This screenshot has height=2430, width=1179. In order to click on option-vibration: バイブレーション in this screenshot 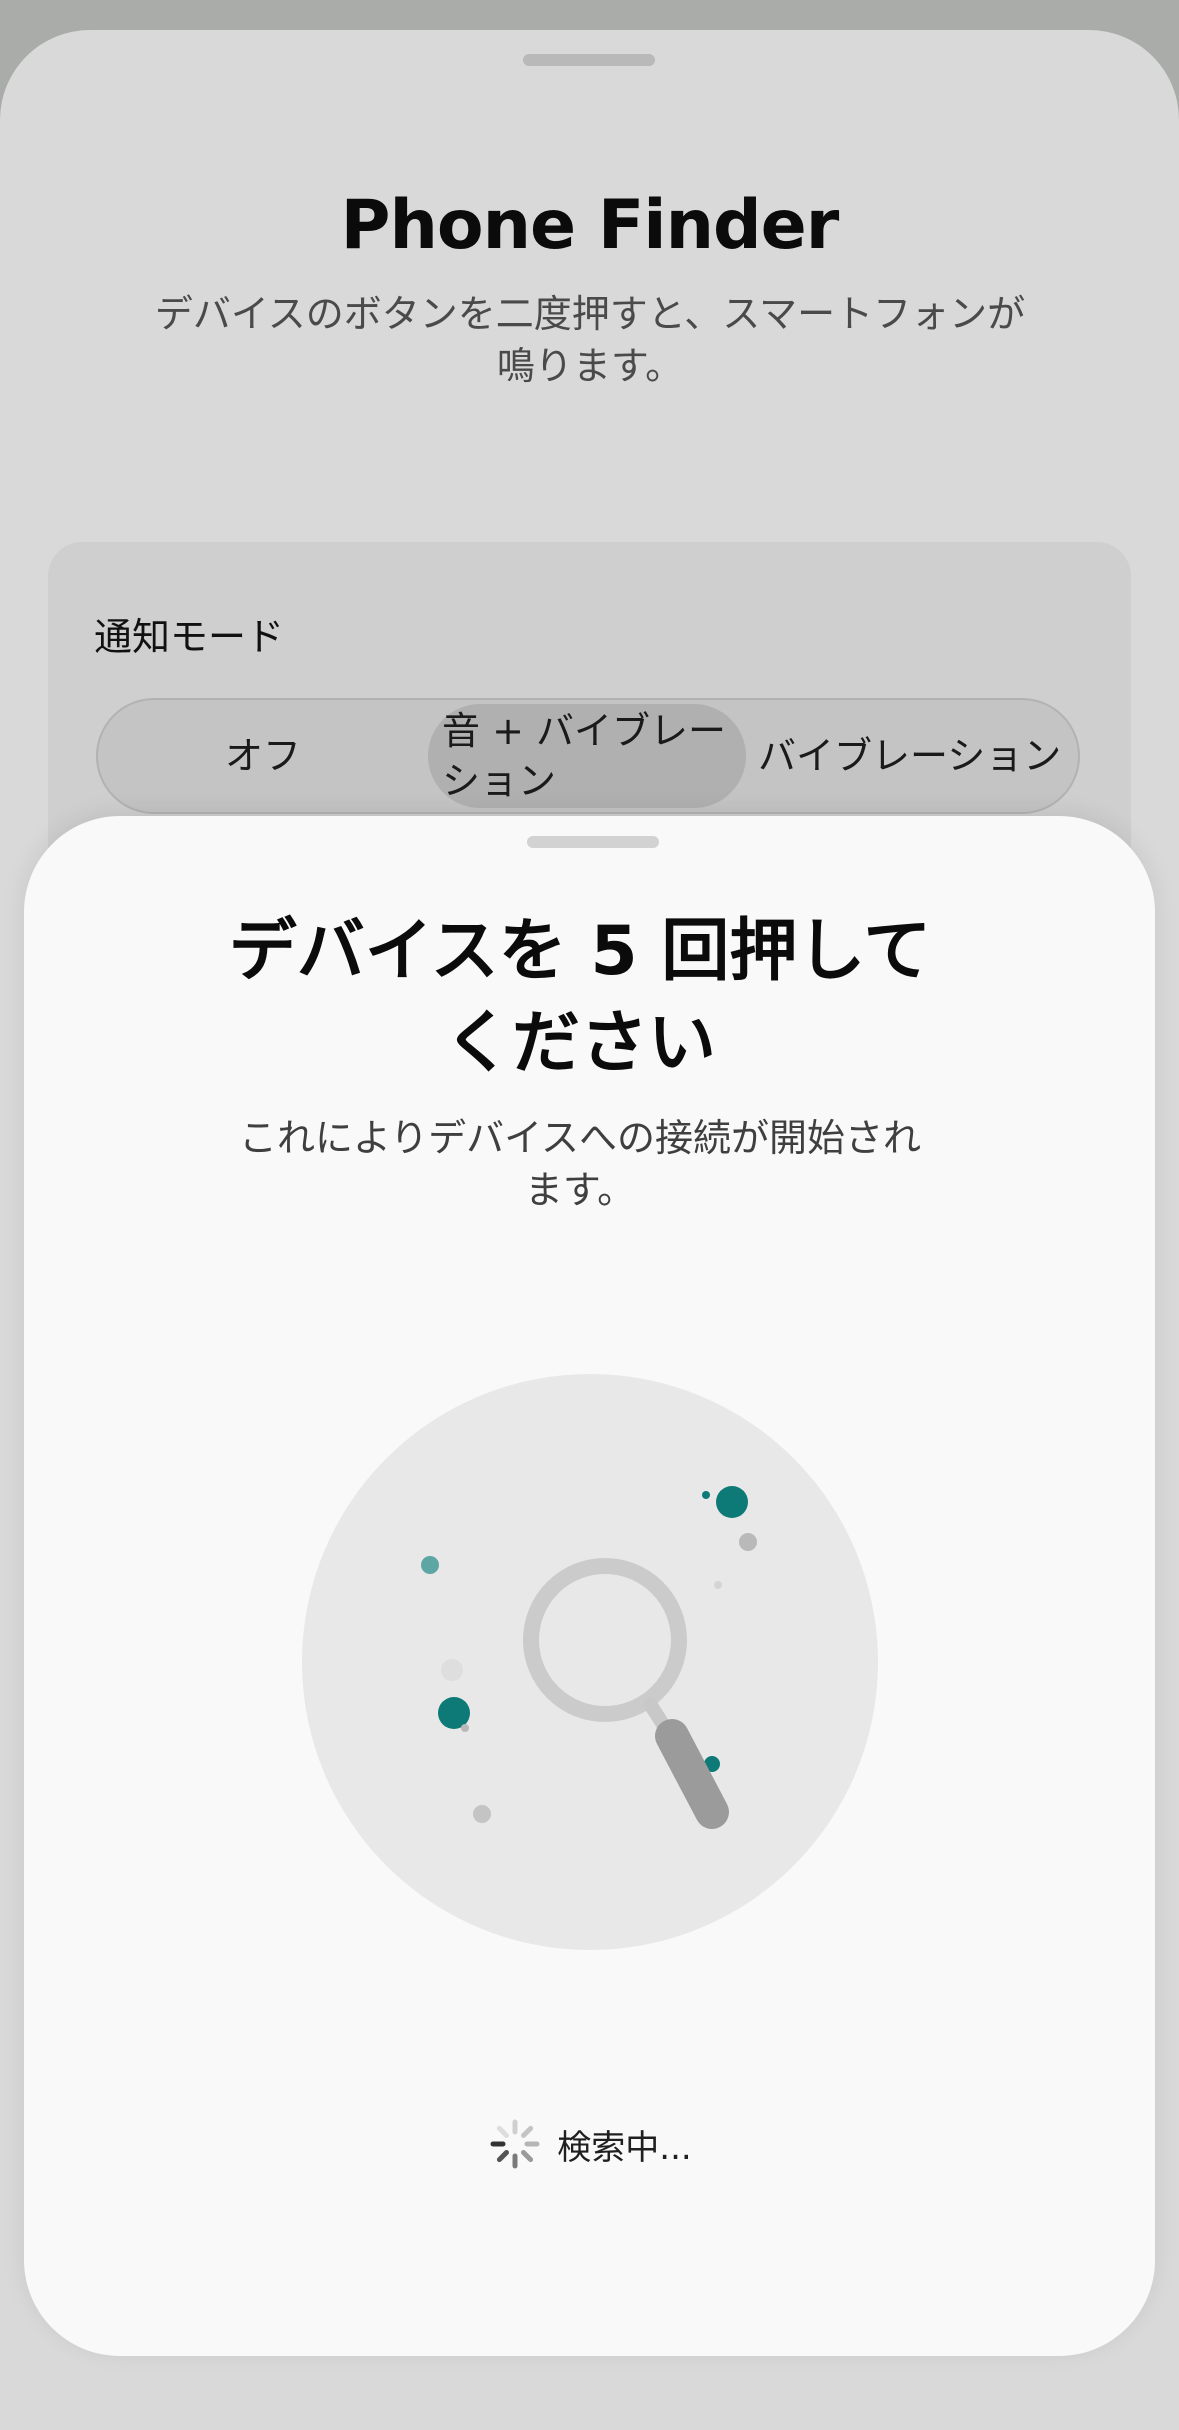, I will do `click(913, 756)`.